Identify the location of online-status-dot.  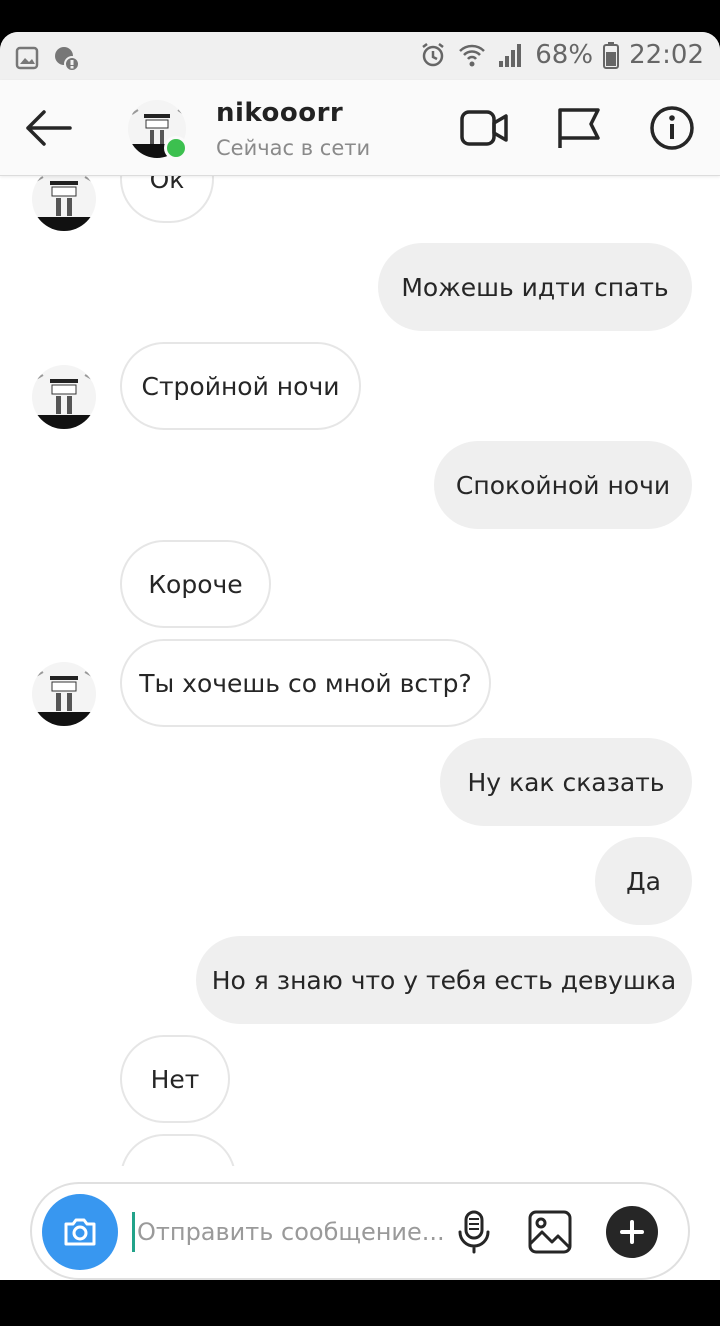
(176, 148).